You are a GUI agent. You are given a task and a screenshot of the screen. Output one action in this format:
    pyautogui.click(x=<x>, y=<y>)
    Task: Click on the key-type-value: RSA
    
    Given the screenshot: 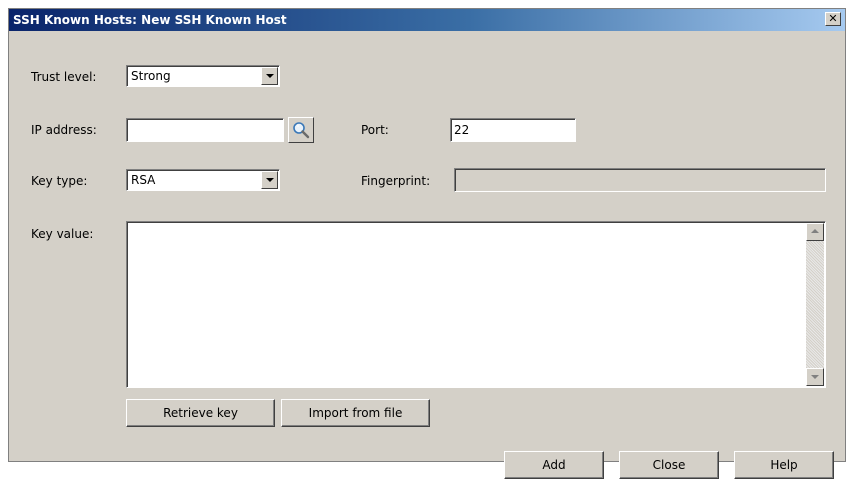 What is the action you would take?
    pyautogui.click(x=143, y=180)
    